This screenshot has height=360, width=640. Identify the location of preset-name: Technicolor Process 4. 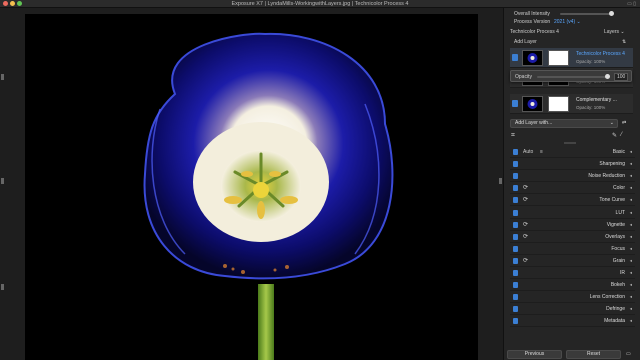
(534, 32).